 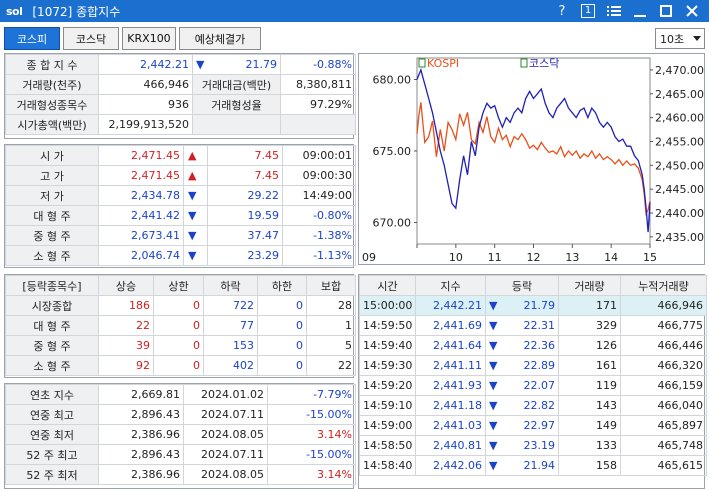 What do you see at coordinates (522, 325) in the screenshot?
I see `tick-change: ▼ 22.31` at bounding box center [522, 325].